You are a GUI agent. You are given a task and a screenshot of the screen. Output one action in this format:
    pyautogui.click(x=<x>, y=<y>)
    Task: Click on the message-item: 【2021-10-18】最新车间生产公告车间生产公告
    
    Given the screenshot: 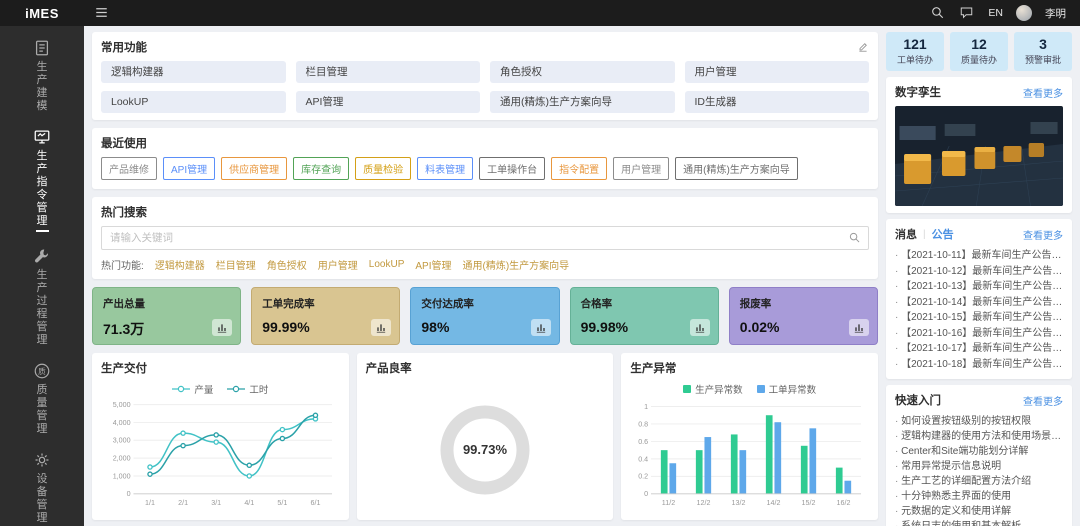 What is the action you would take?
    pyautogui.click(x=979, y=365)
    